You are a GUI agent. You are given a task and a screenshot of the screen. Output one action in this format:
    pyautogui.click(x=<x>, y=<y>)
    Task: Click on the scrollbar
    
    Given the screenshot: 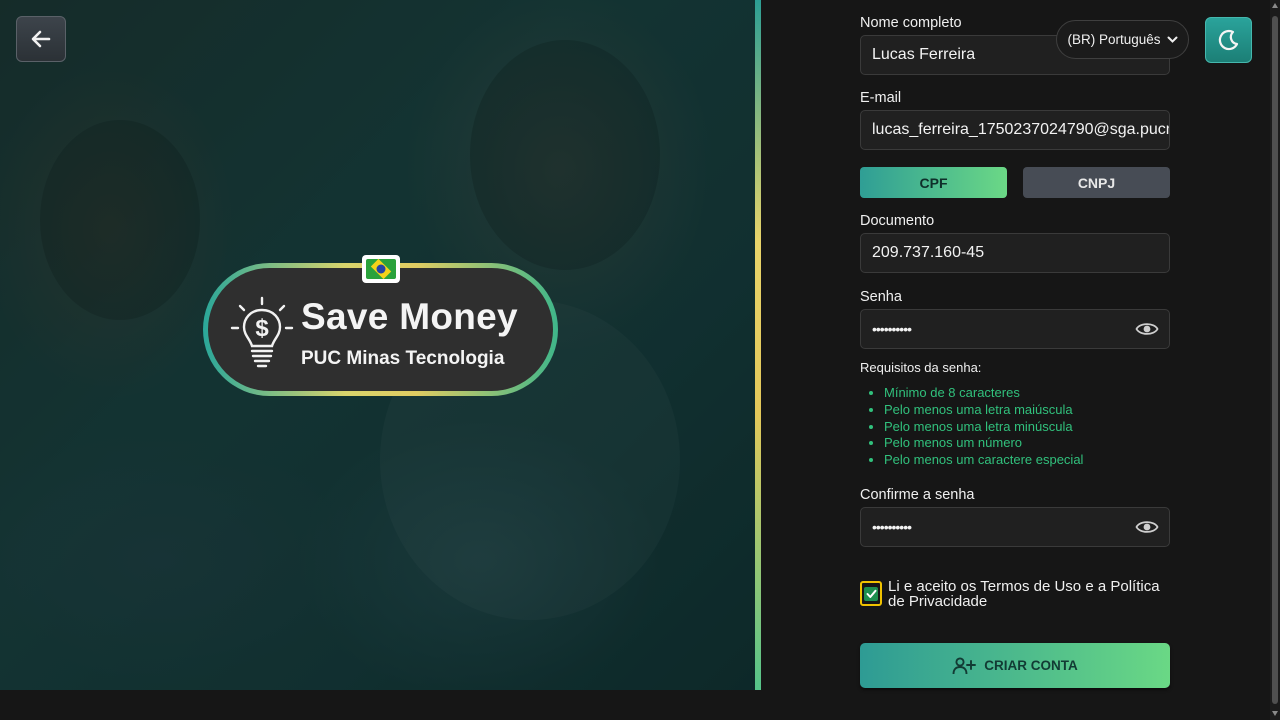 What is the action you would take?
    pyautogui.click(x=1275, y=360)
    